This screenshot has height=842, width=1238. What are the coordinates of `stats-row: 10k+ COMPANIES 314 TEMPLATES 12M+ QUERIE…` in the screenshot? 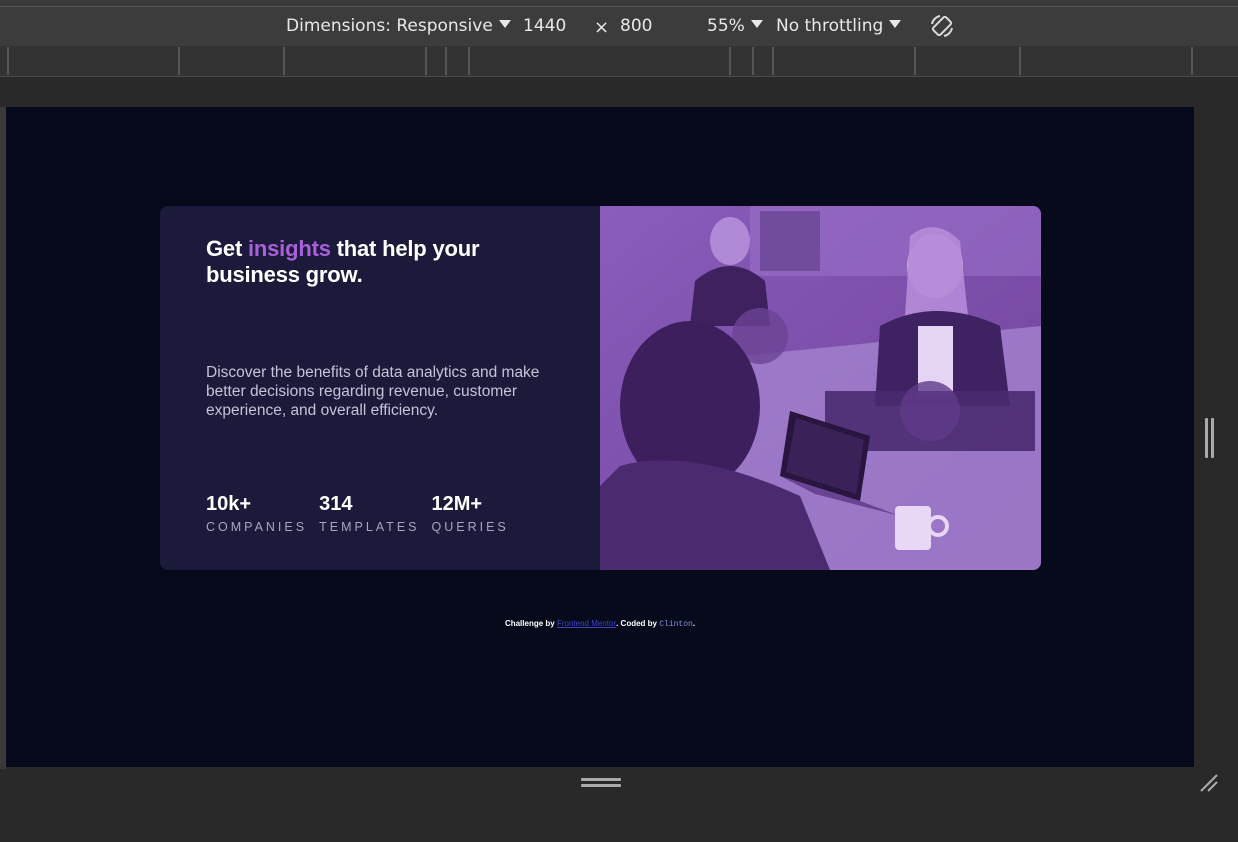 It's located at (363, 513).